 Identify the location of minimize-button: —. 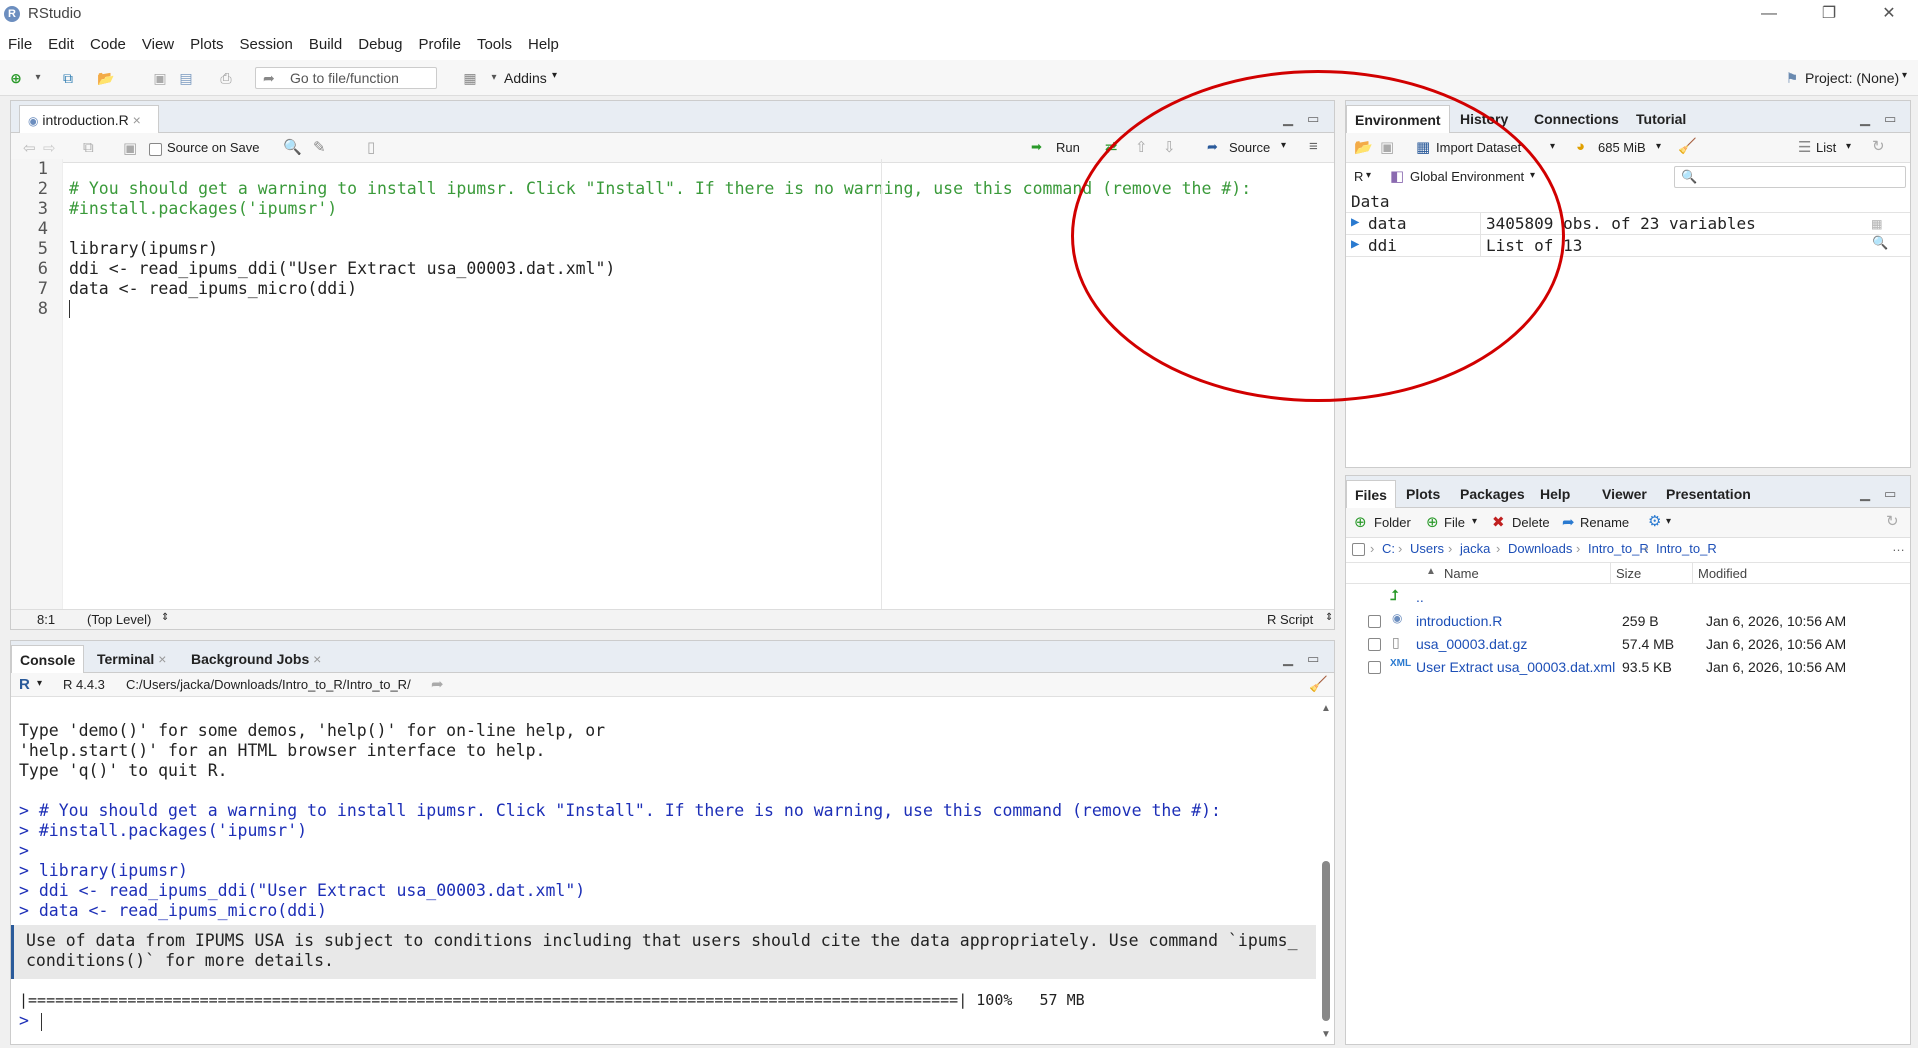
(1769, 14).